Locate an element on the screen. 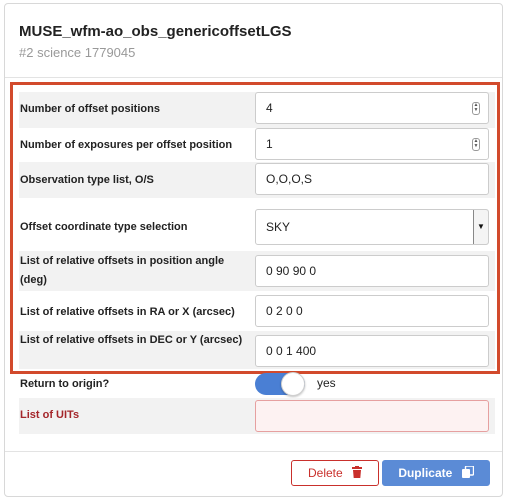 Image resolution: width=507 pixels, height=500 pixels. param-row-list-of-uits: List of UITs is located at coordinates (257, 416).